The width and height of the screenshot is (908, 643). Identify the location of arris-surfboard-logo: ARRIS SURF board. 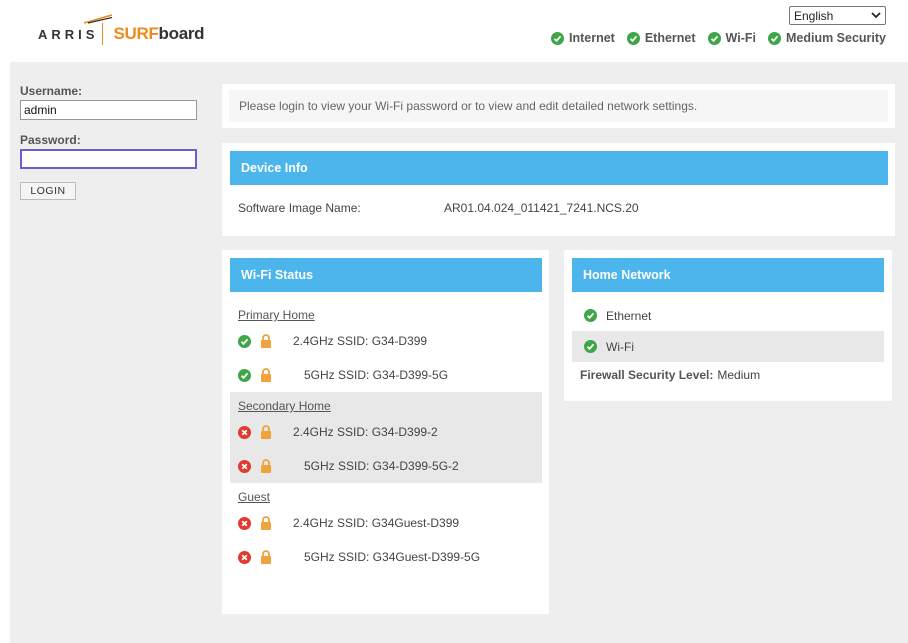
(121, 31).